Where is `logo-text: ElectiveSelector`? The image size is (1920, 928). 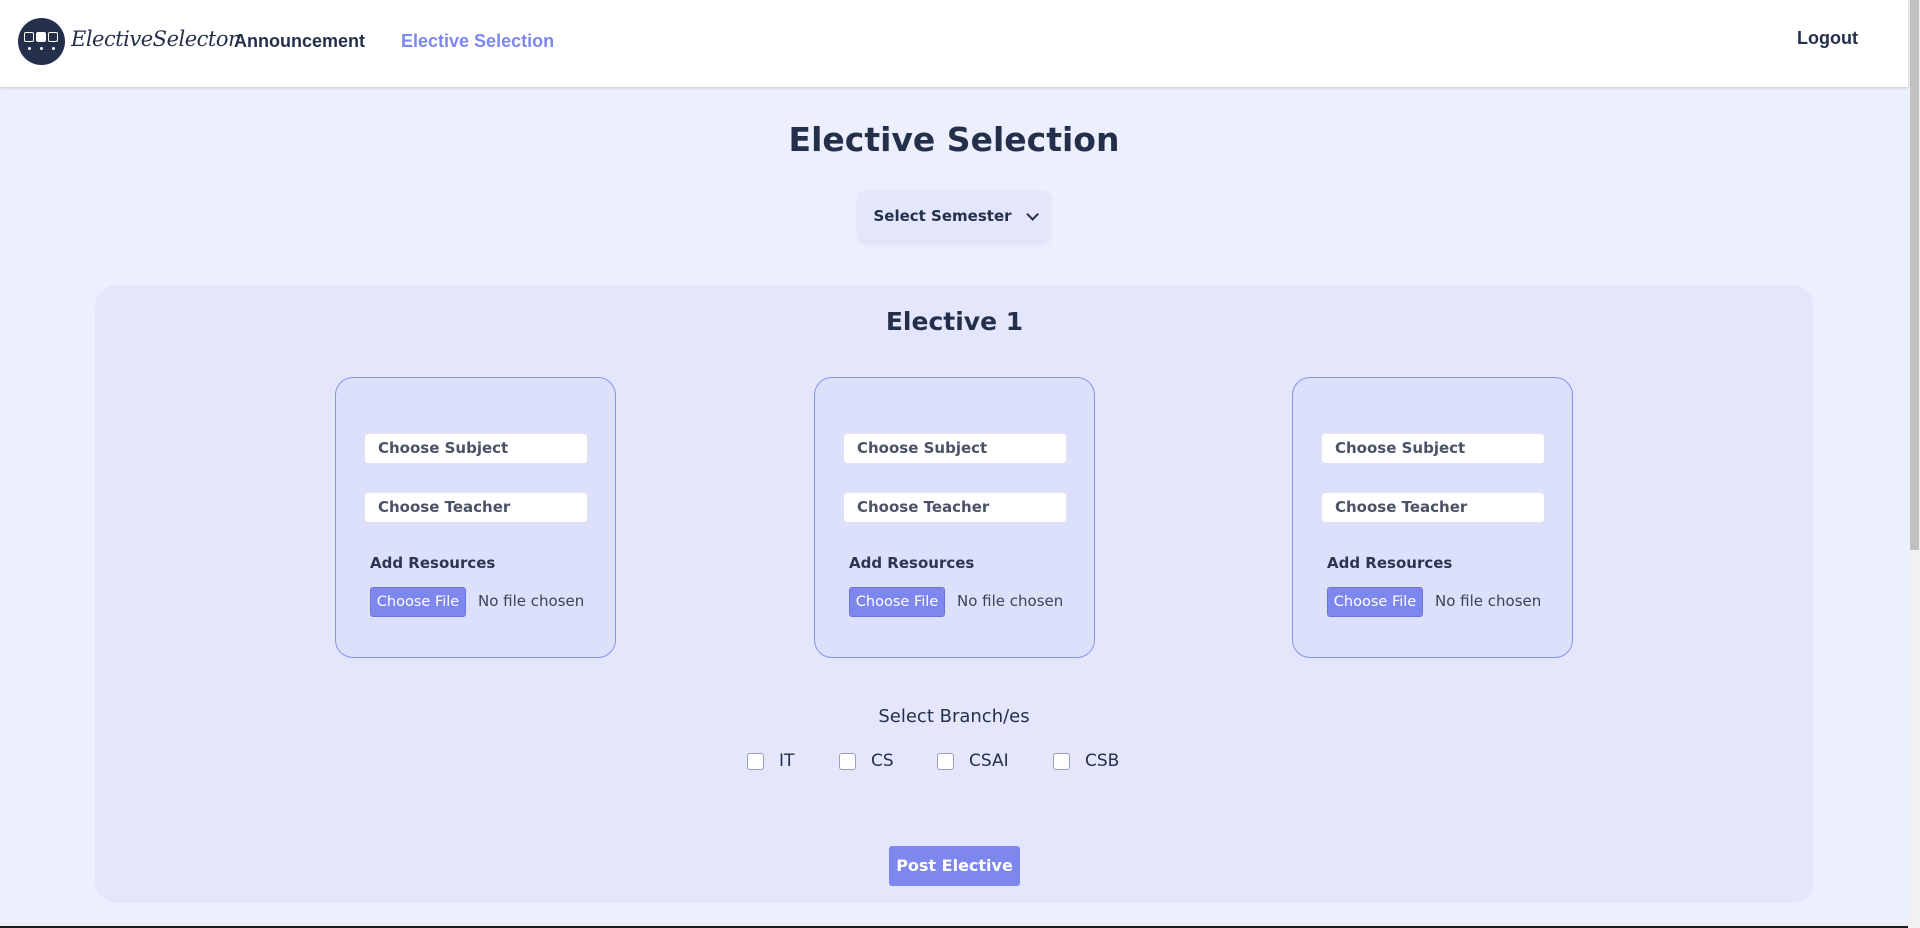
logo-text: ElectiveSelector is located at coordinates (154, 39).